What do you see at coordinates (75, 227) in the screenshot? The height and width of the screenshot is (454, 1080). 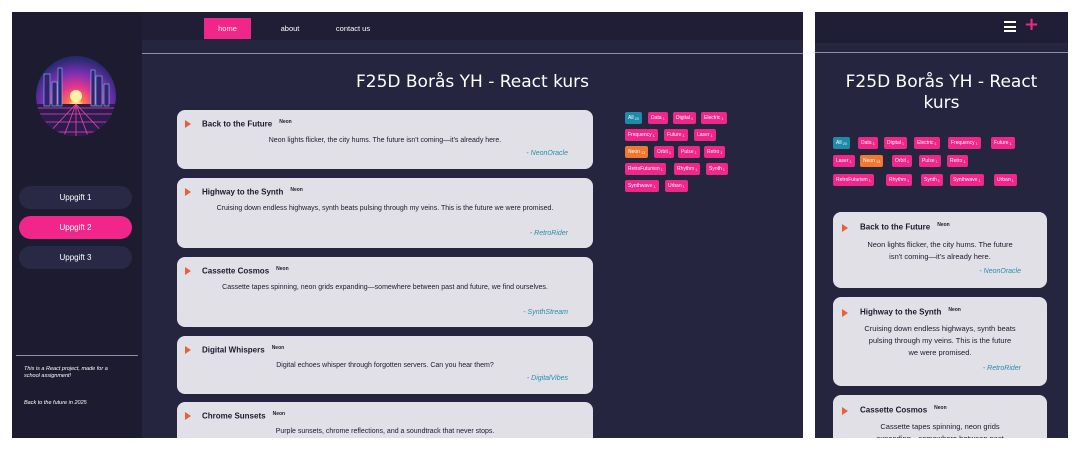 I see `sidebar-button-uppgift-2: Uppgift 2` at bounding box center [75, 227].